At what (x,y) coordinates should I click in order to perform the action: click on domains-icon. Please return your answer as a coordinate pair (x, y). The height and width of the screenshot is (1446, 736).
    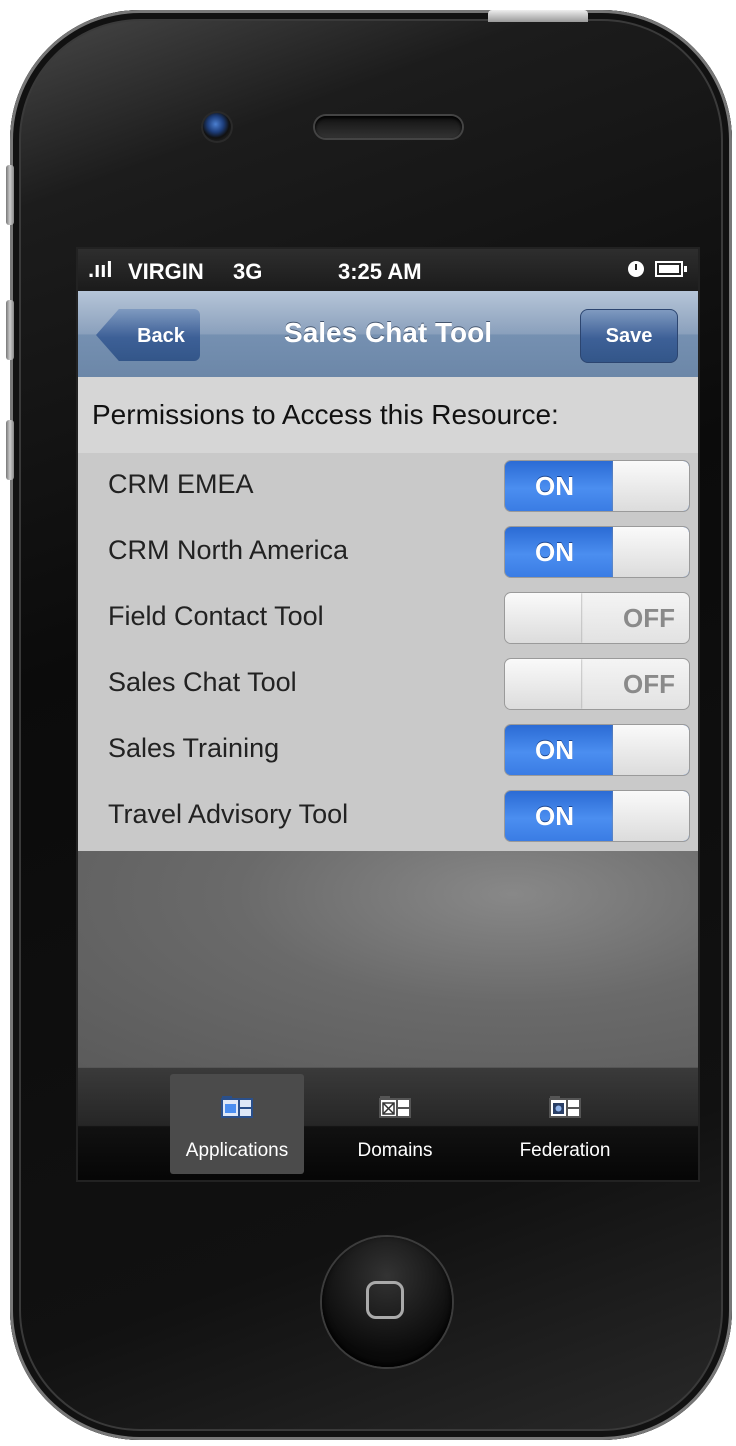
    Looking at the image, I should click on (395, 1107).